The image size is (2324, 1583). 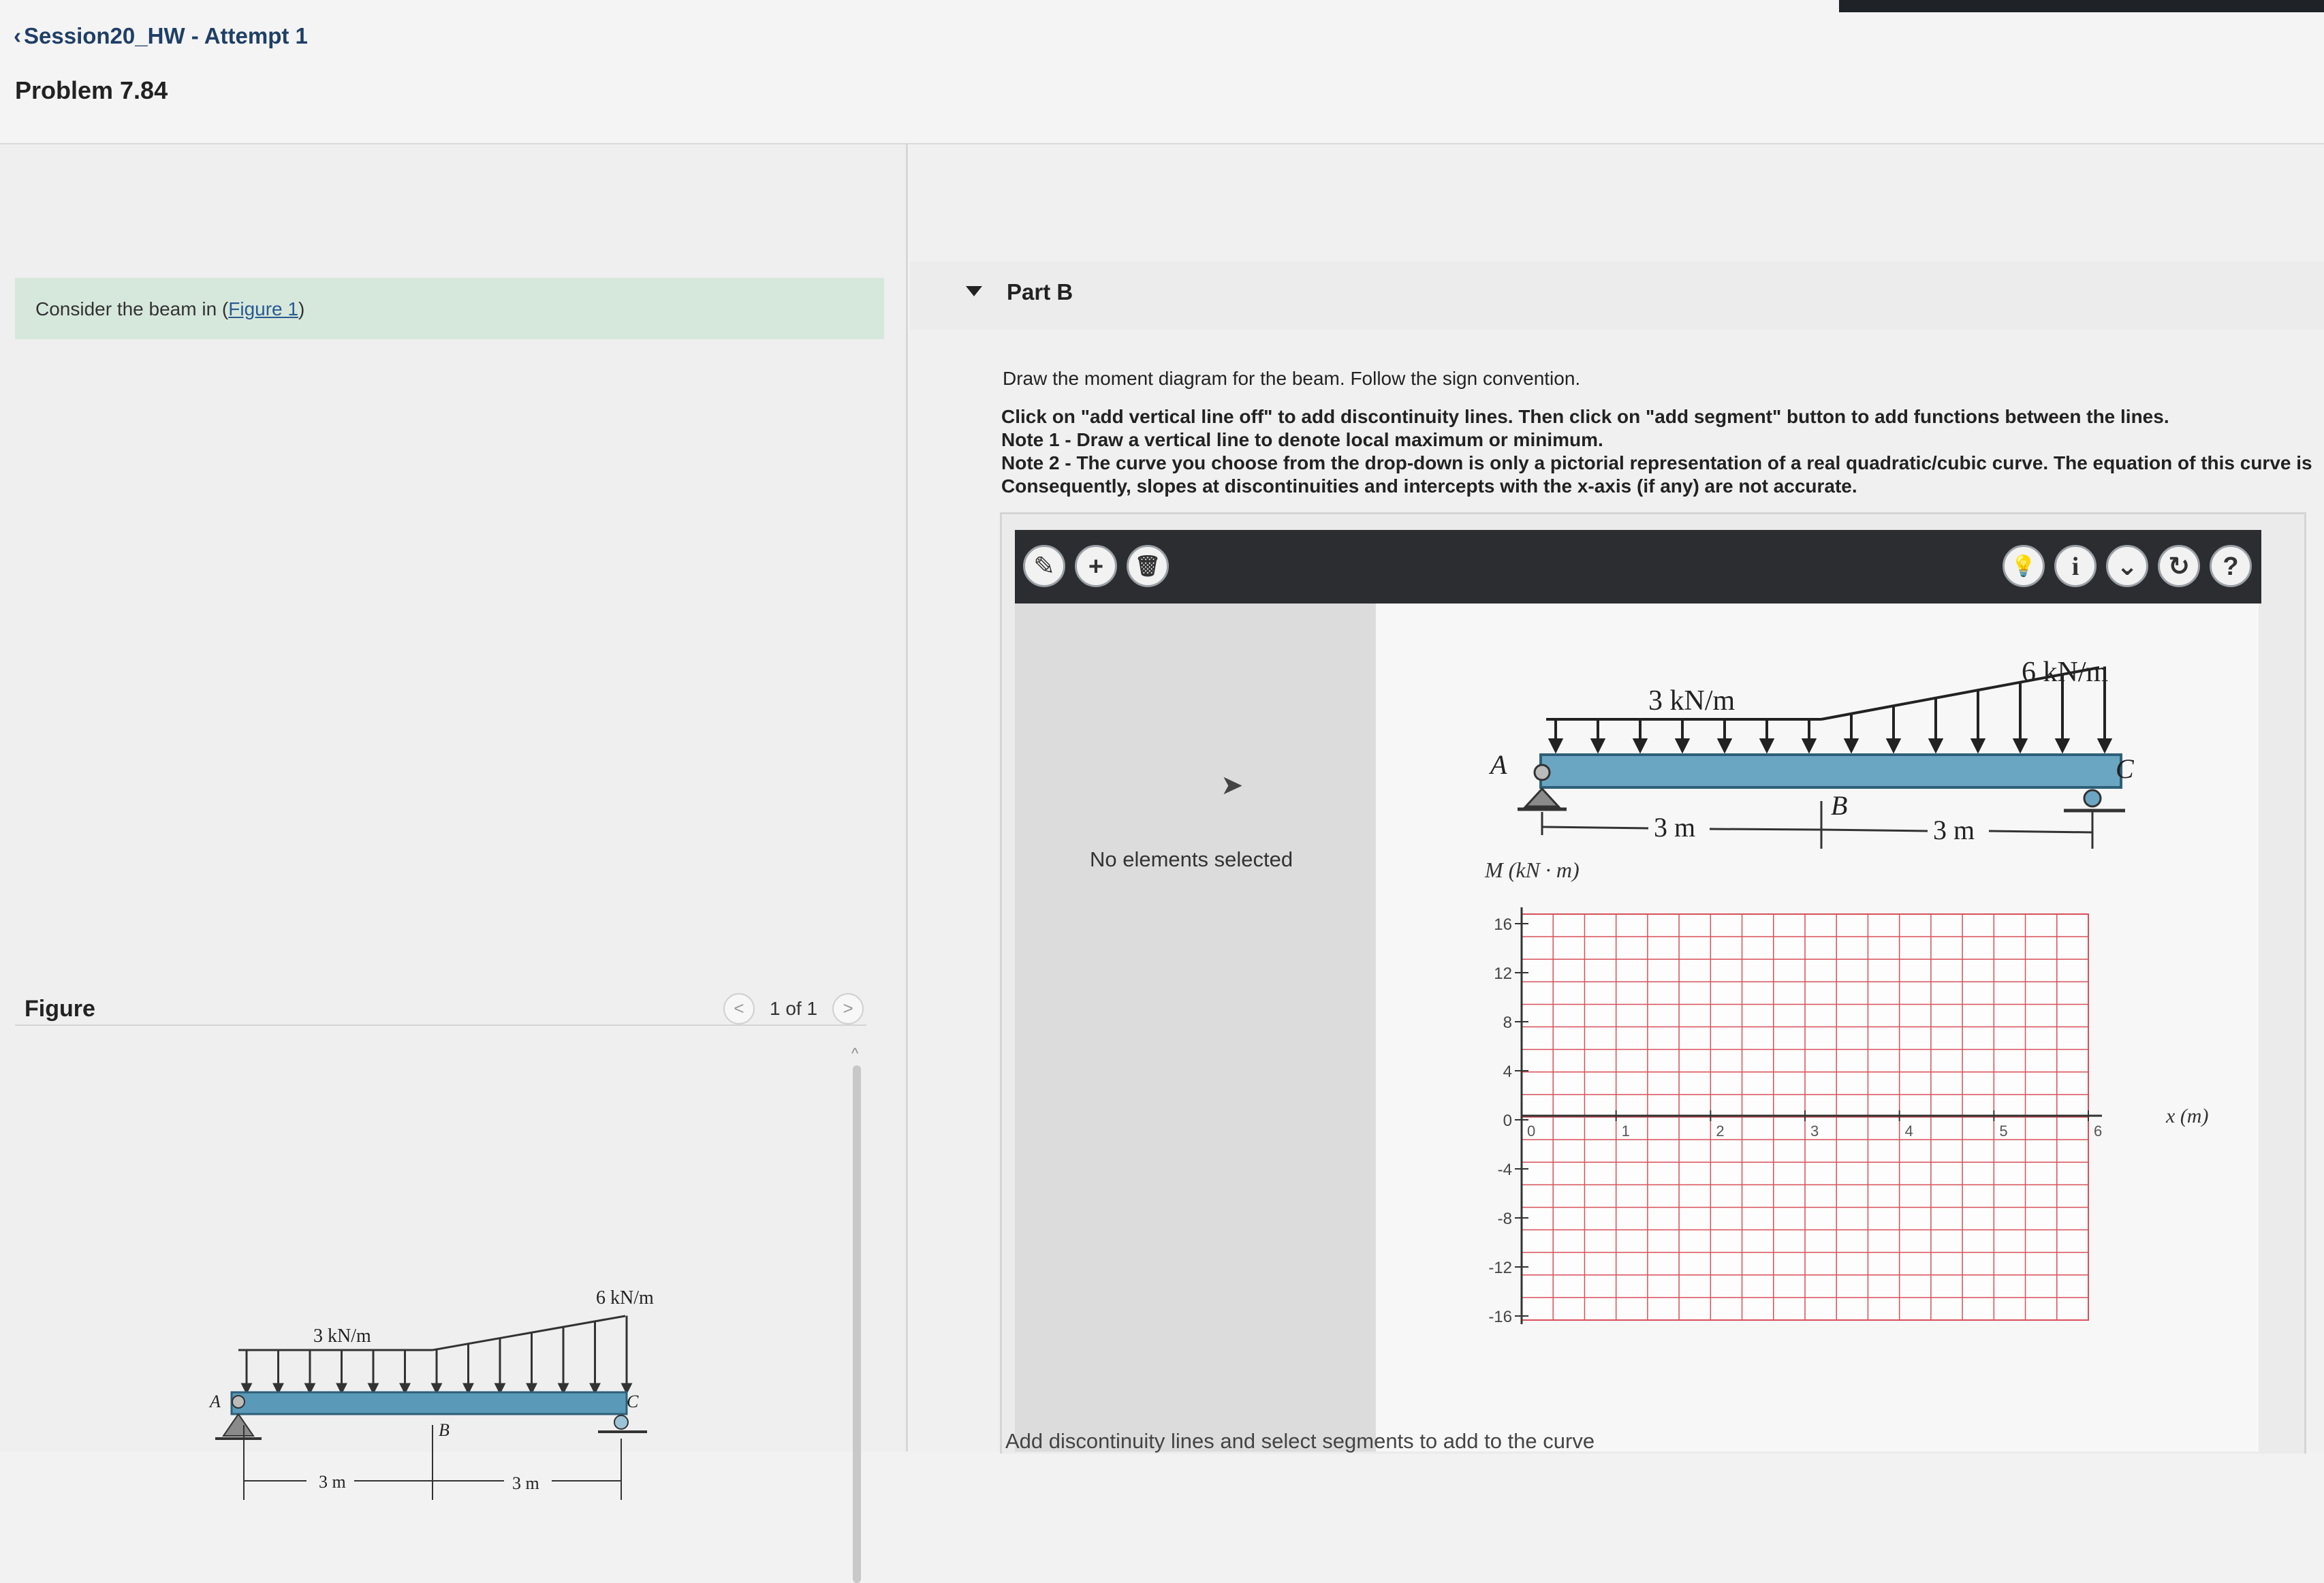 I want to click on canvas-dim-left: 3 m, so click(x=1675, y=827).